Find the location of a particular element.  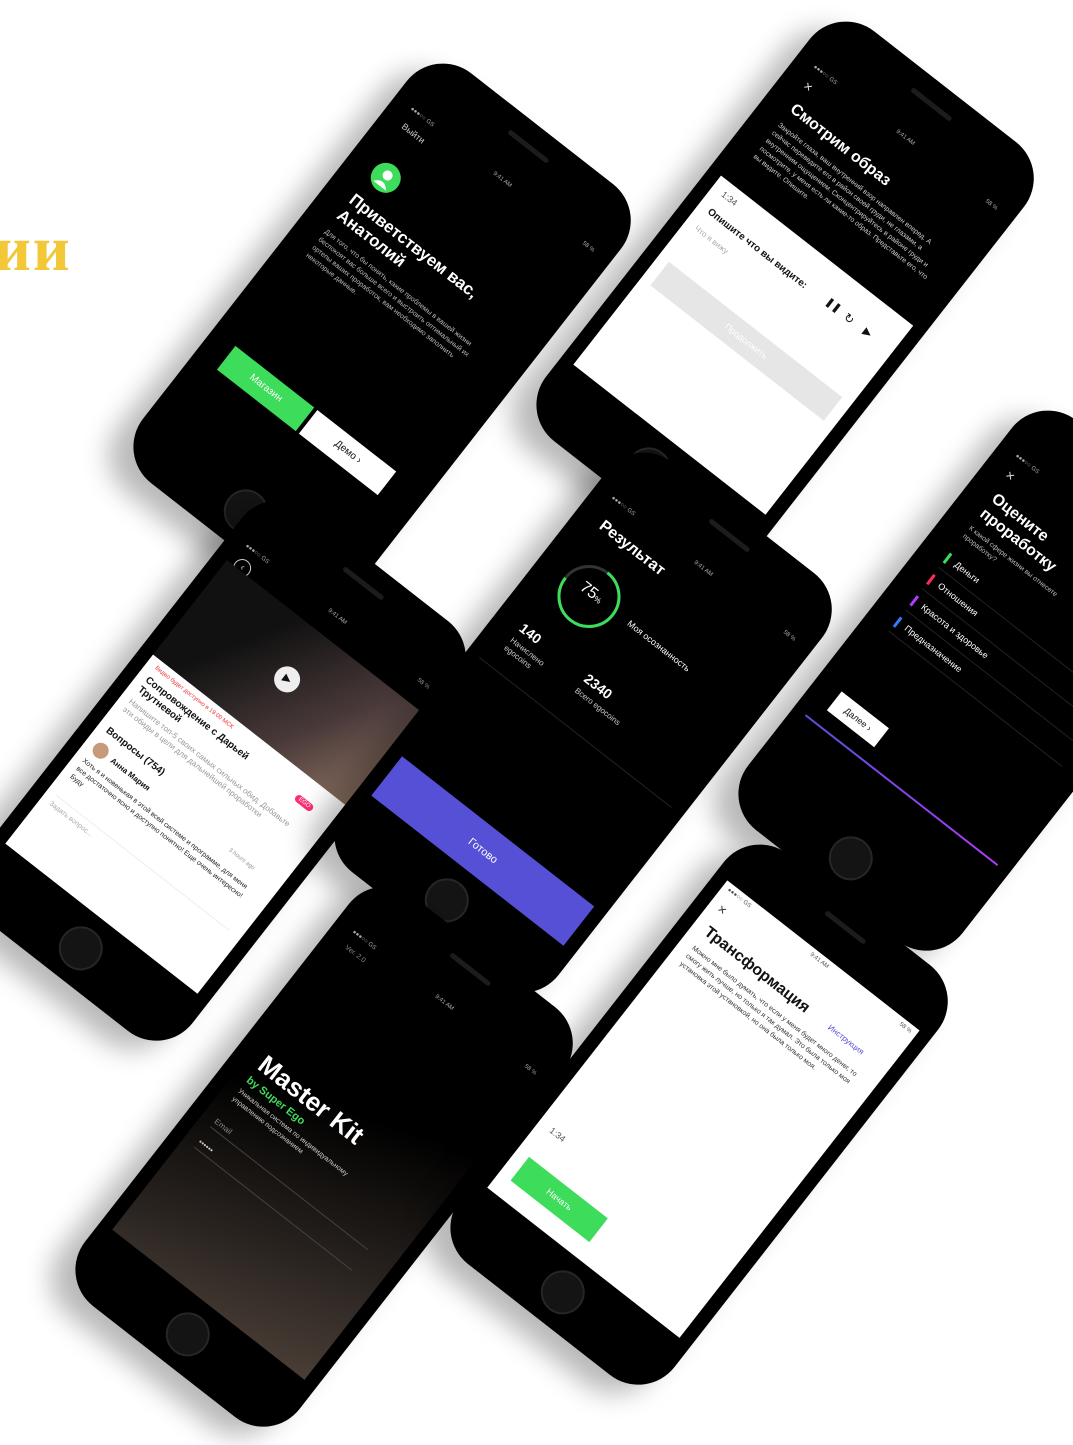

avatar is located at coordinates (100, 750).